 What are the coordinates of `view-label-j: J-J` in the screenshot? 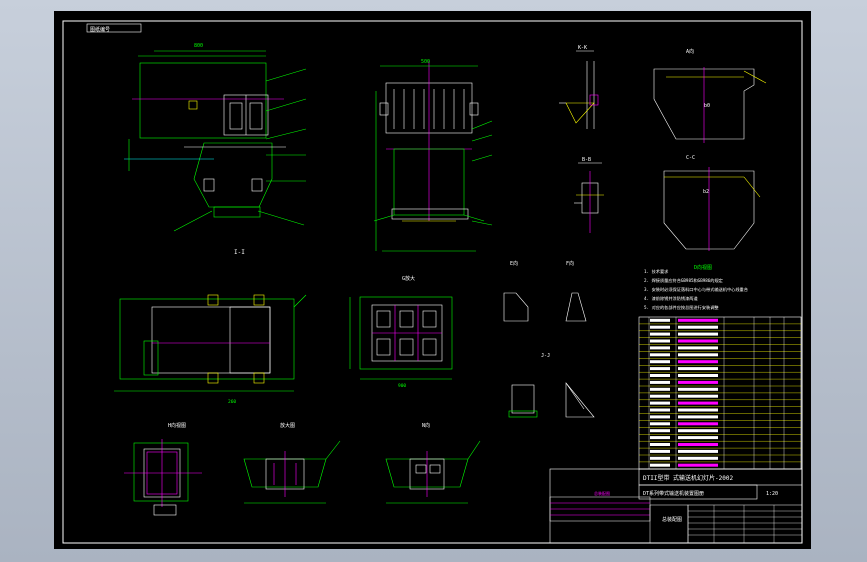 It's located at (545, 356).